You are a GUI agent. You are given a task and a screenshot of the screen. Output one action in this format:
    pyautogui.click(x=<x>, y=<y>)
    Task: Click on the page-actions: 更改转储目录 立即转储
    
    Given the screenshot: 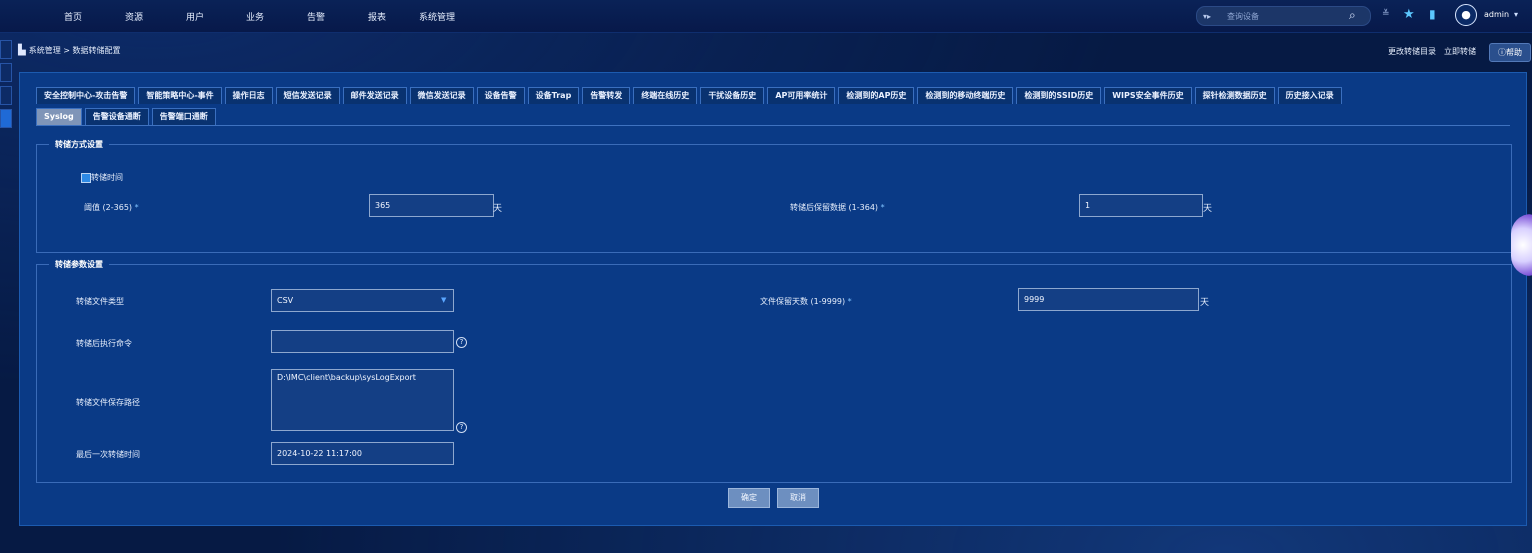 What is the action you would take?
    pyautogui.click(x=1436, y=51)
    